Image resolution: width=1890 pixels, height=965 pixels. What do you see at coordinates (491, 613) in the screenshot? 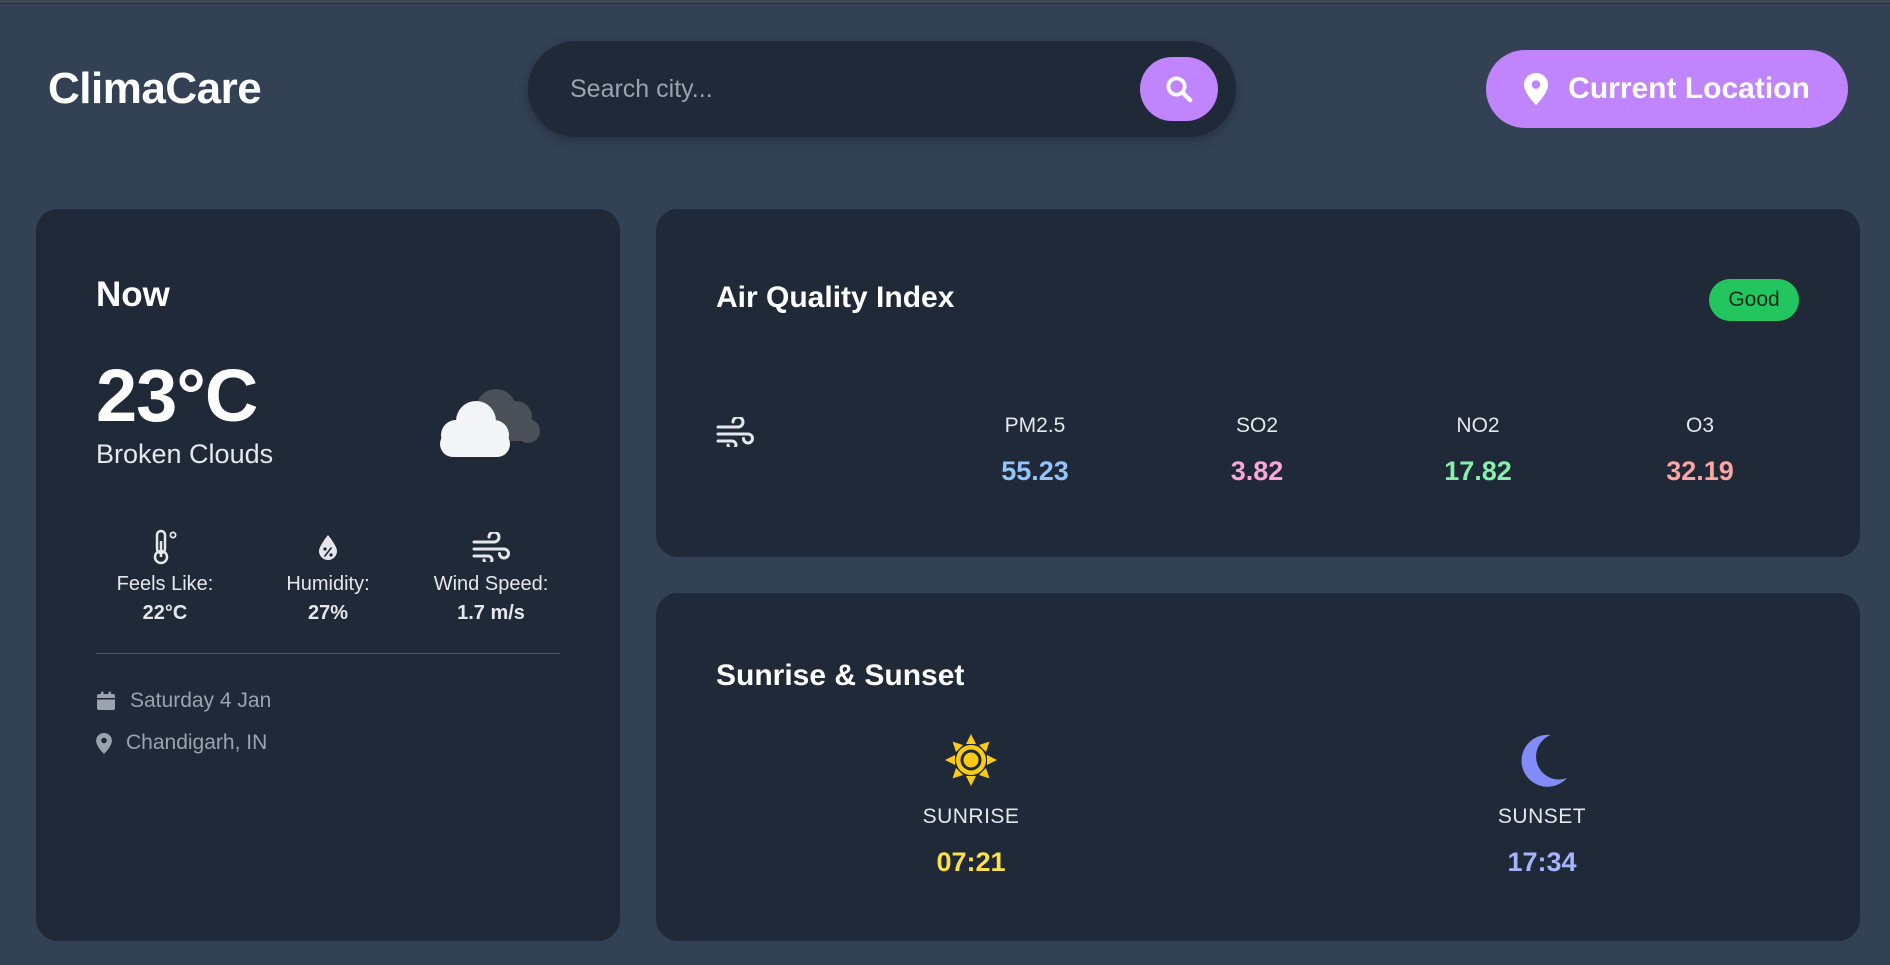
I see `wind-speed-value: 1.7 m/s` at bounding box center [491, 613].